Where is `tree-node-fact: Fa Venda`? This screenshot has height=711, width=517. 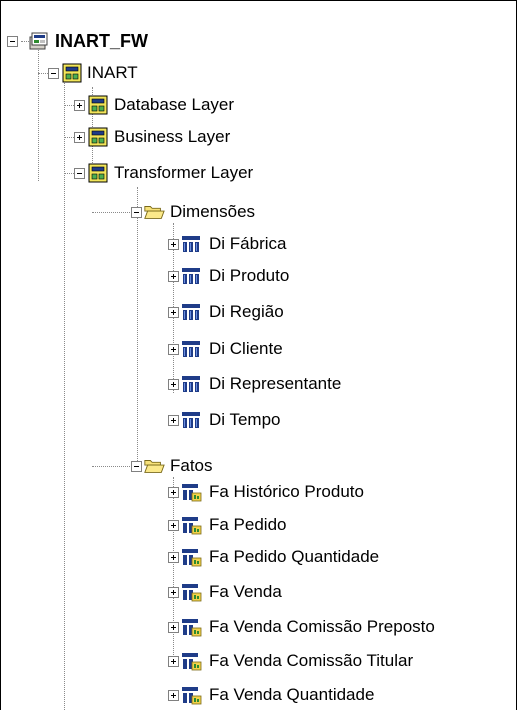 tree-node-fact: Fa Venda is located at coordinates (258, 592).